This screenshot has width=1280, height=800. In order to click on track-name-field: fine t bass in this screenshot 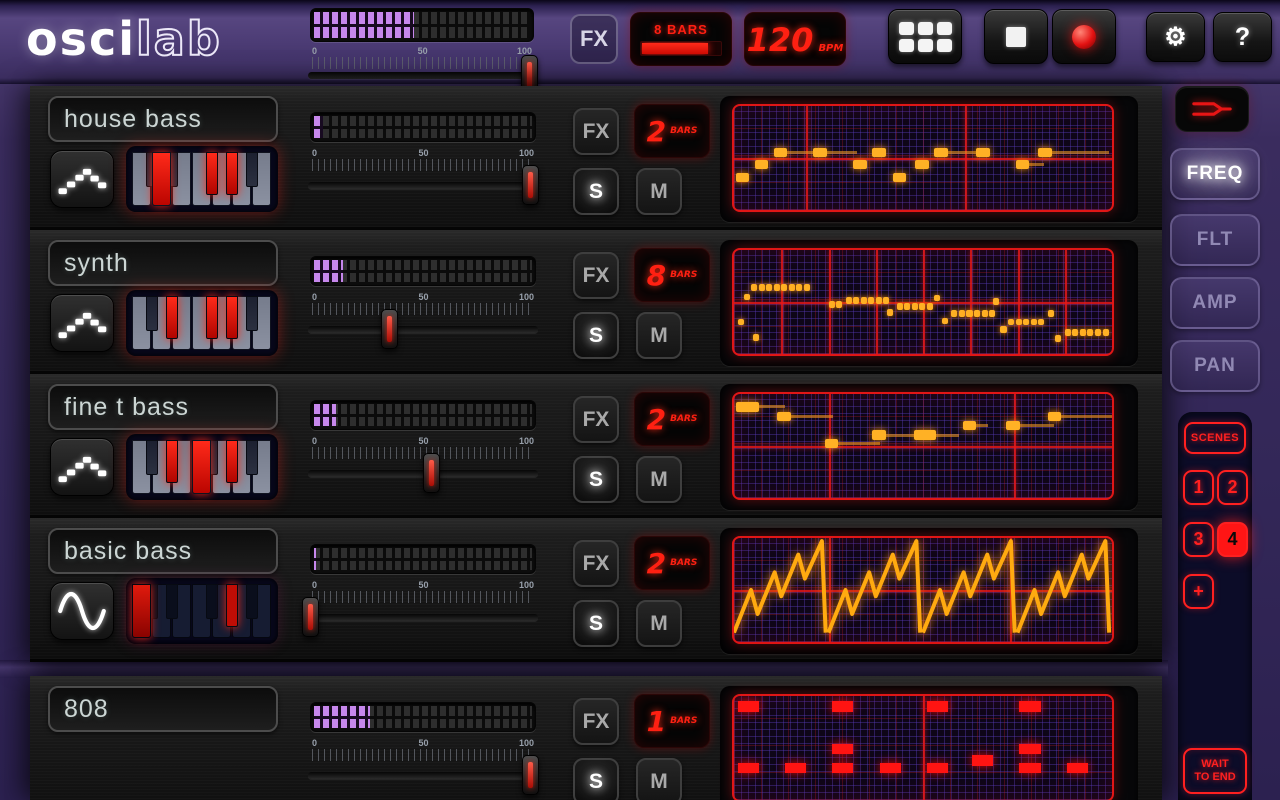, I will do `click(163, 407)`.